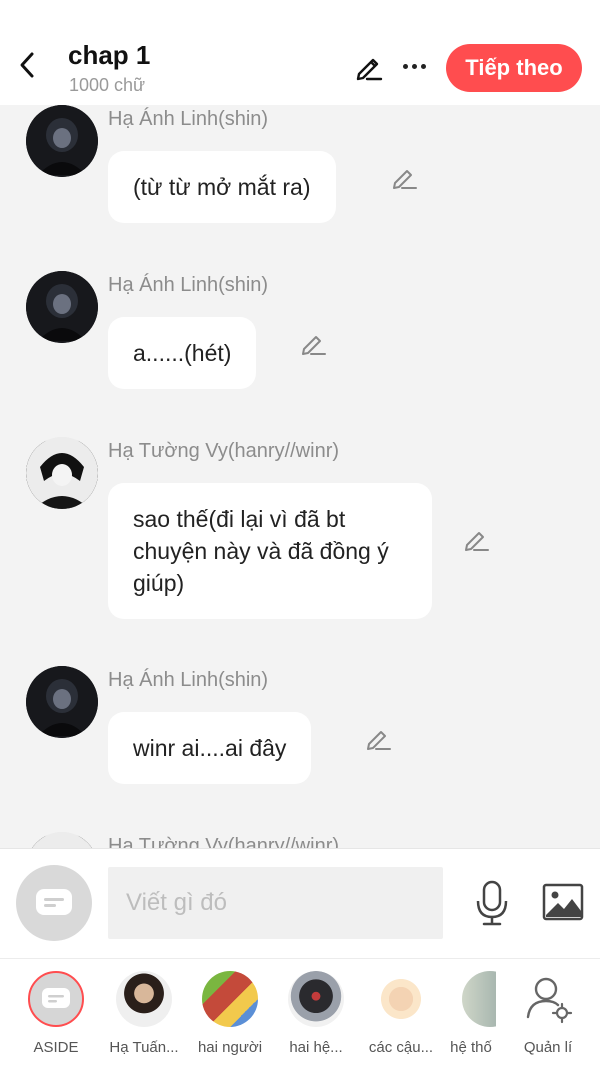 The height and width of the screenshot is (1067, 600). Describe the element at coordinates (548, 1047) in the screenshot. I see `nav-label: Quản lí` at that location.